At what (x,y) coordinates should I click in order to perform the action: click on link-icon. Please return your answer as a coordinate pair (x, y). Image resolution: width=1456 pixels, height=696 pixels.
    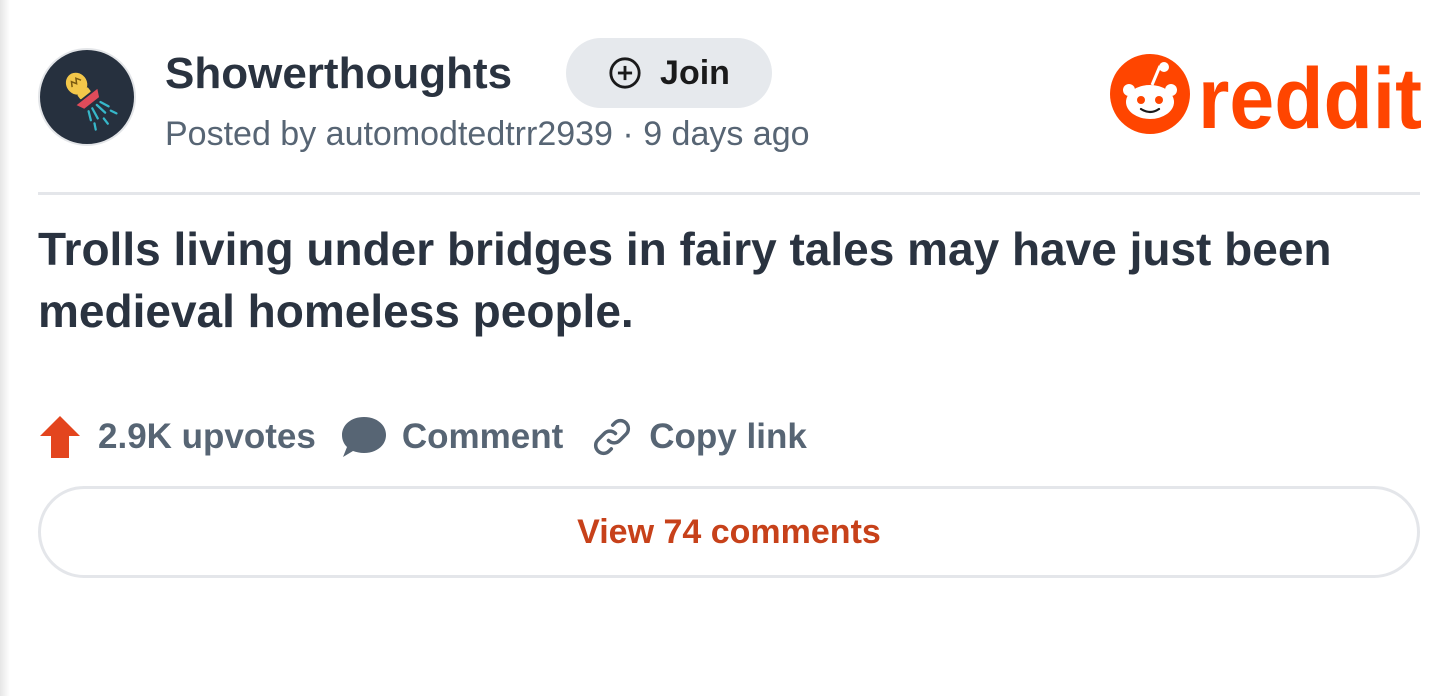
    Looking at the image, I should click on (612, 437).